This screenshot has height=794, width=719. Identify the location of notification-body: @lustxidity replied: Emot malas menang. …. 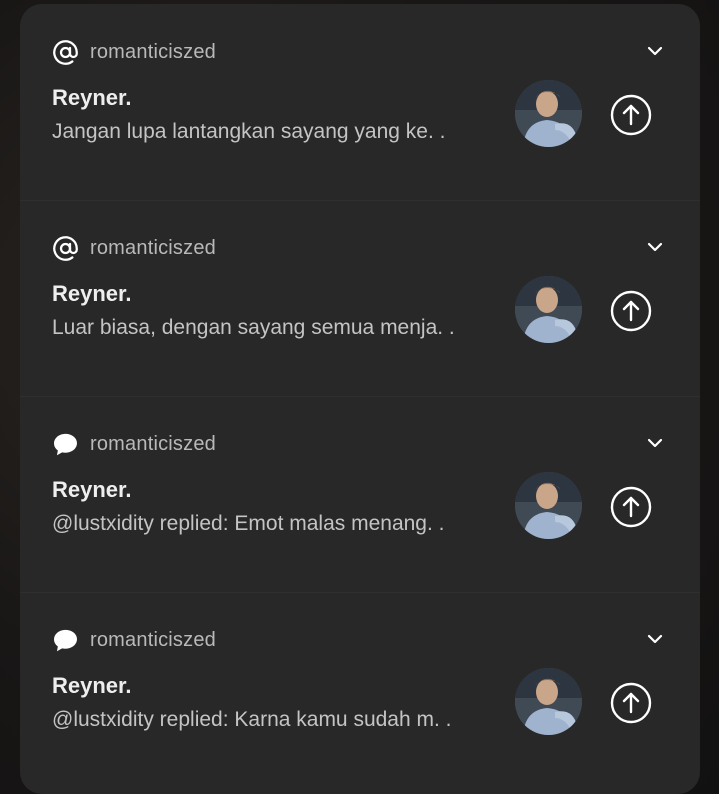
(248, 523).